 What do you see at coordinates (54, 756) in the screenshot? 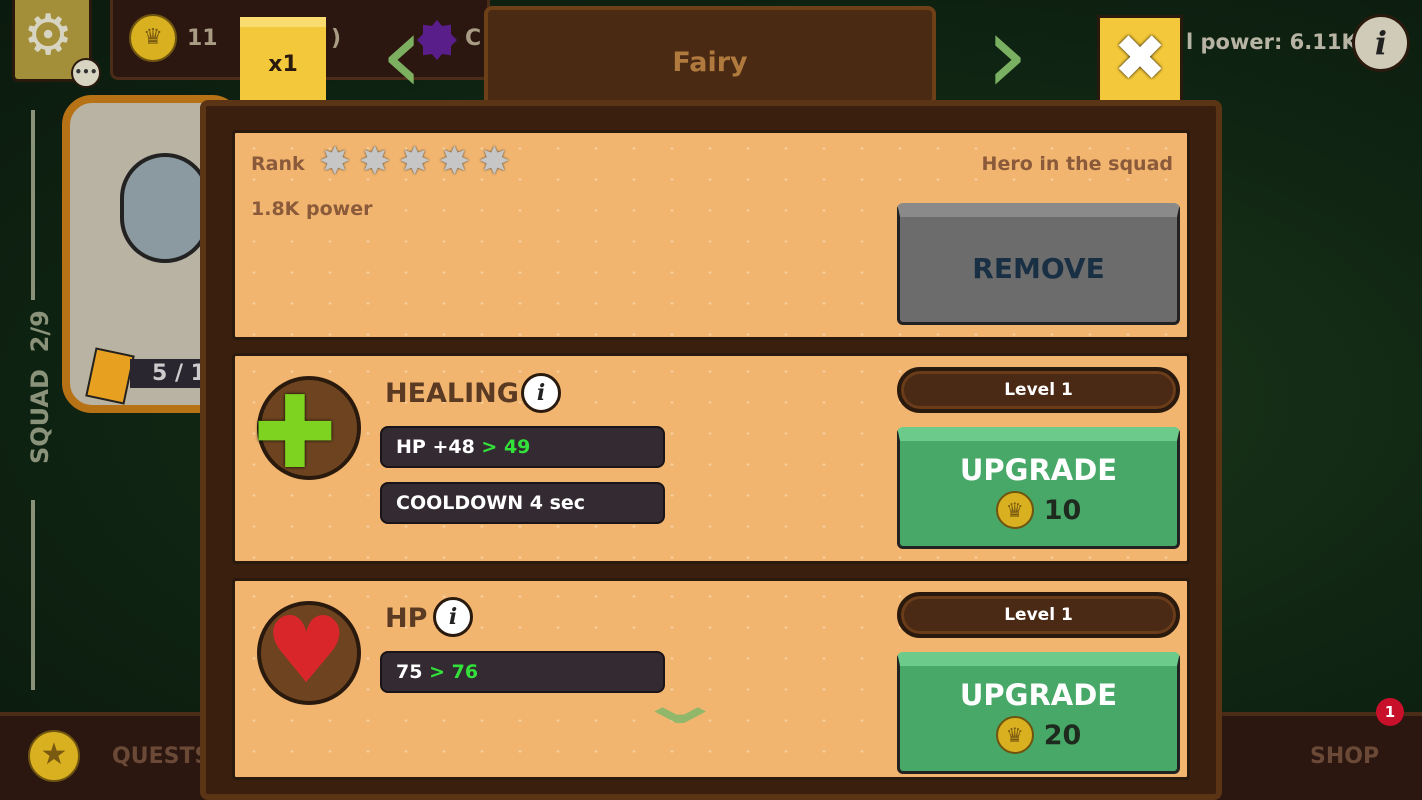
I see `quests-medal-icon: ★` at bounding box center [54, 756].